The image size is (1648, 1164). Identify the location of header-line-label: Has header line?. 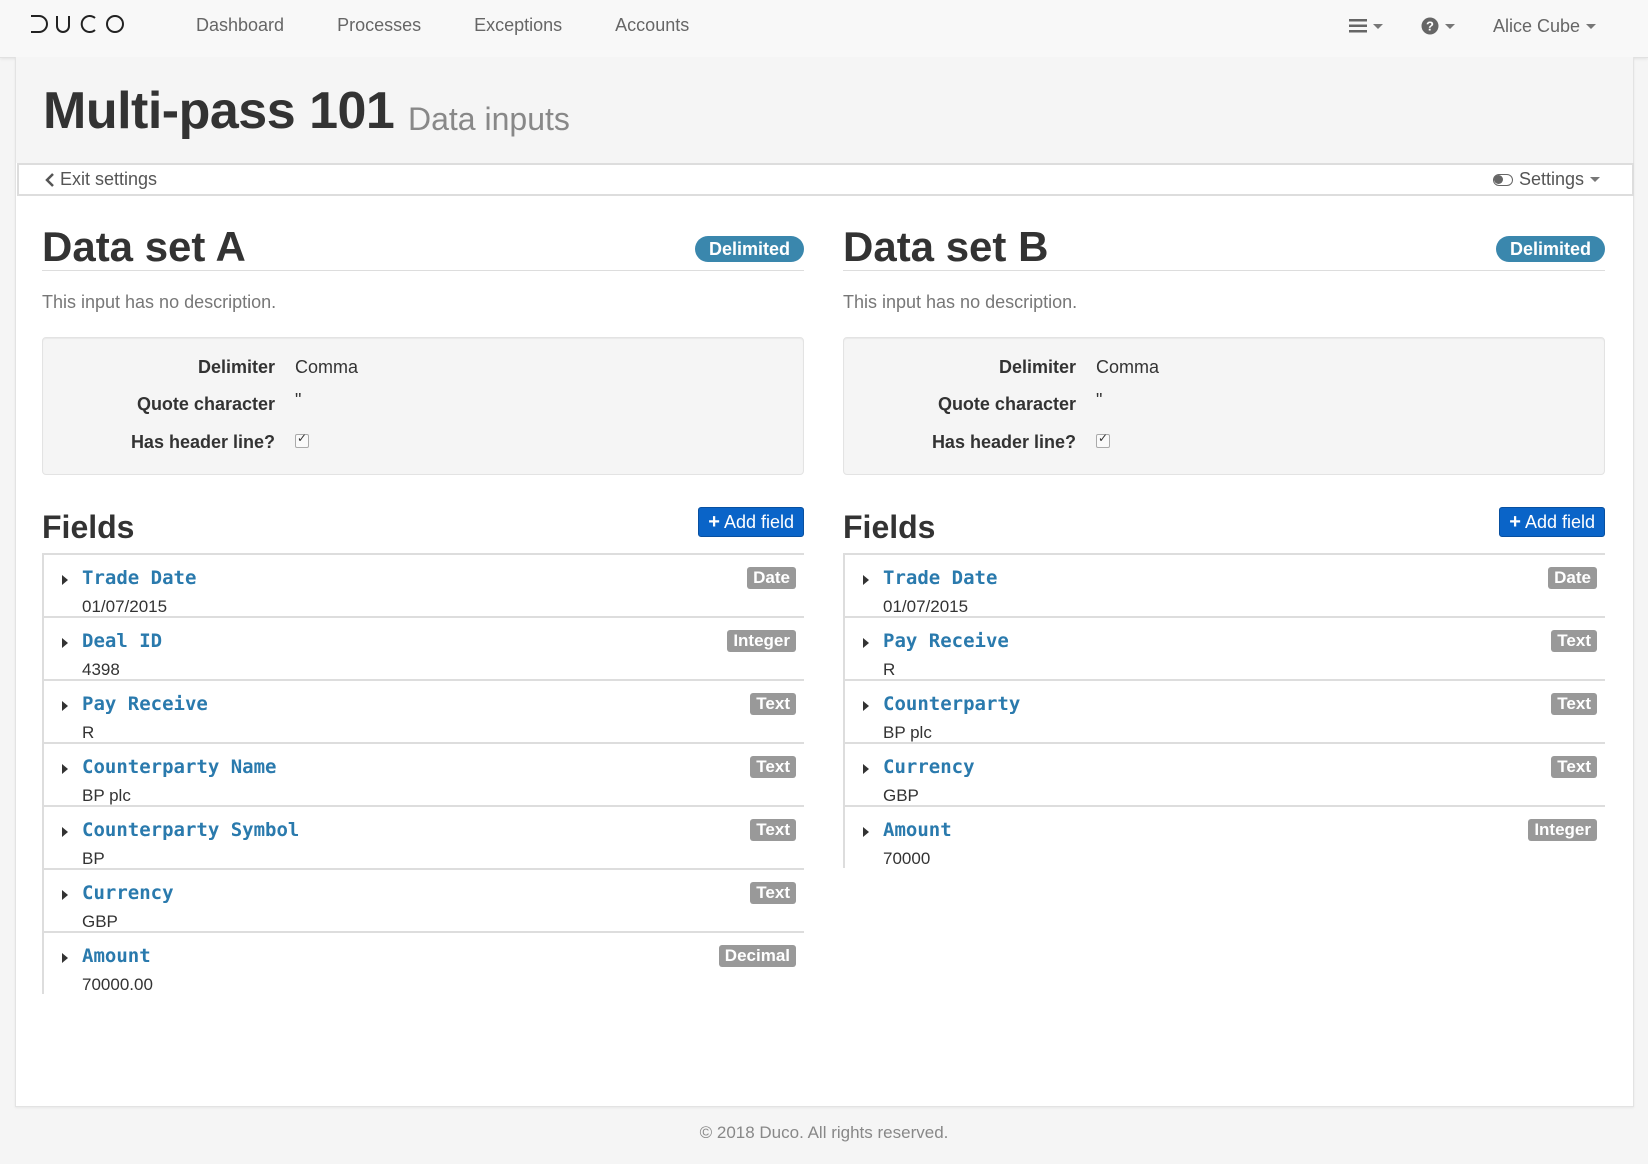
(1003, 442).